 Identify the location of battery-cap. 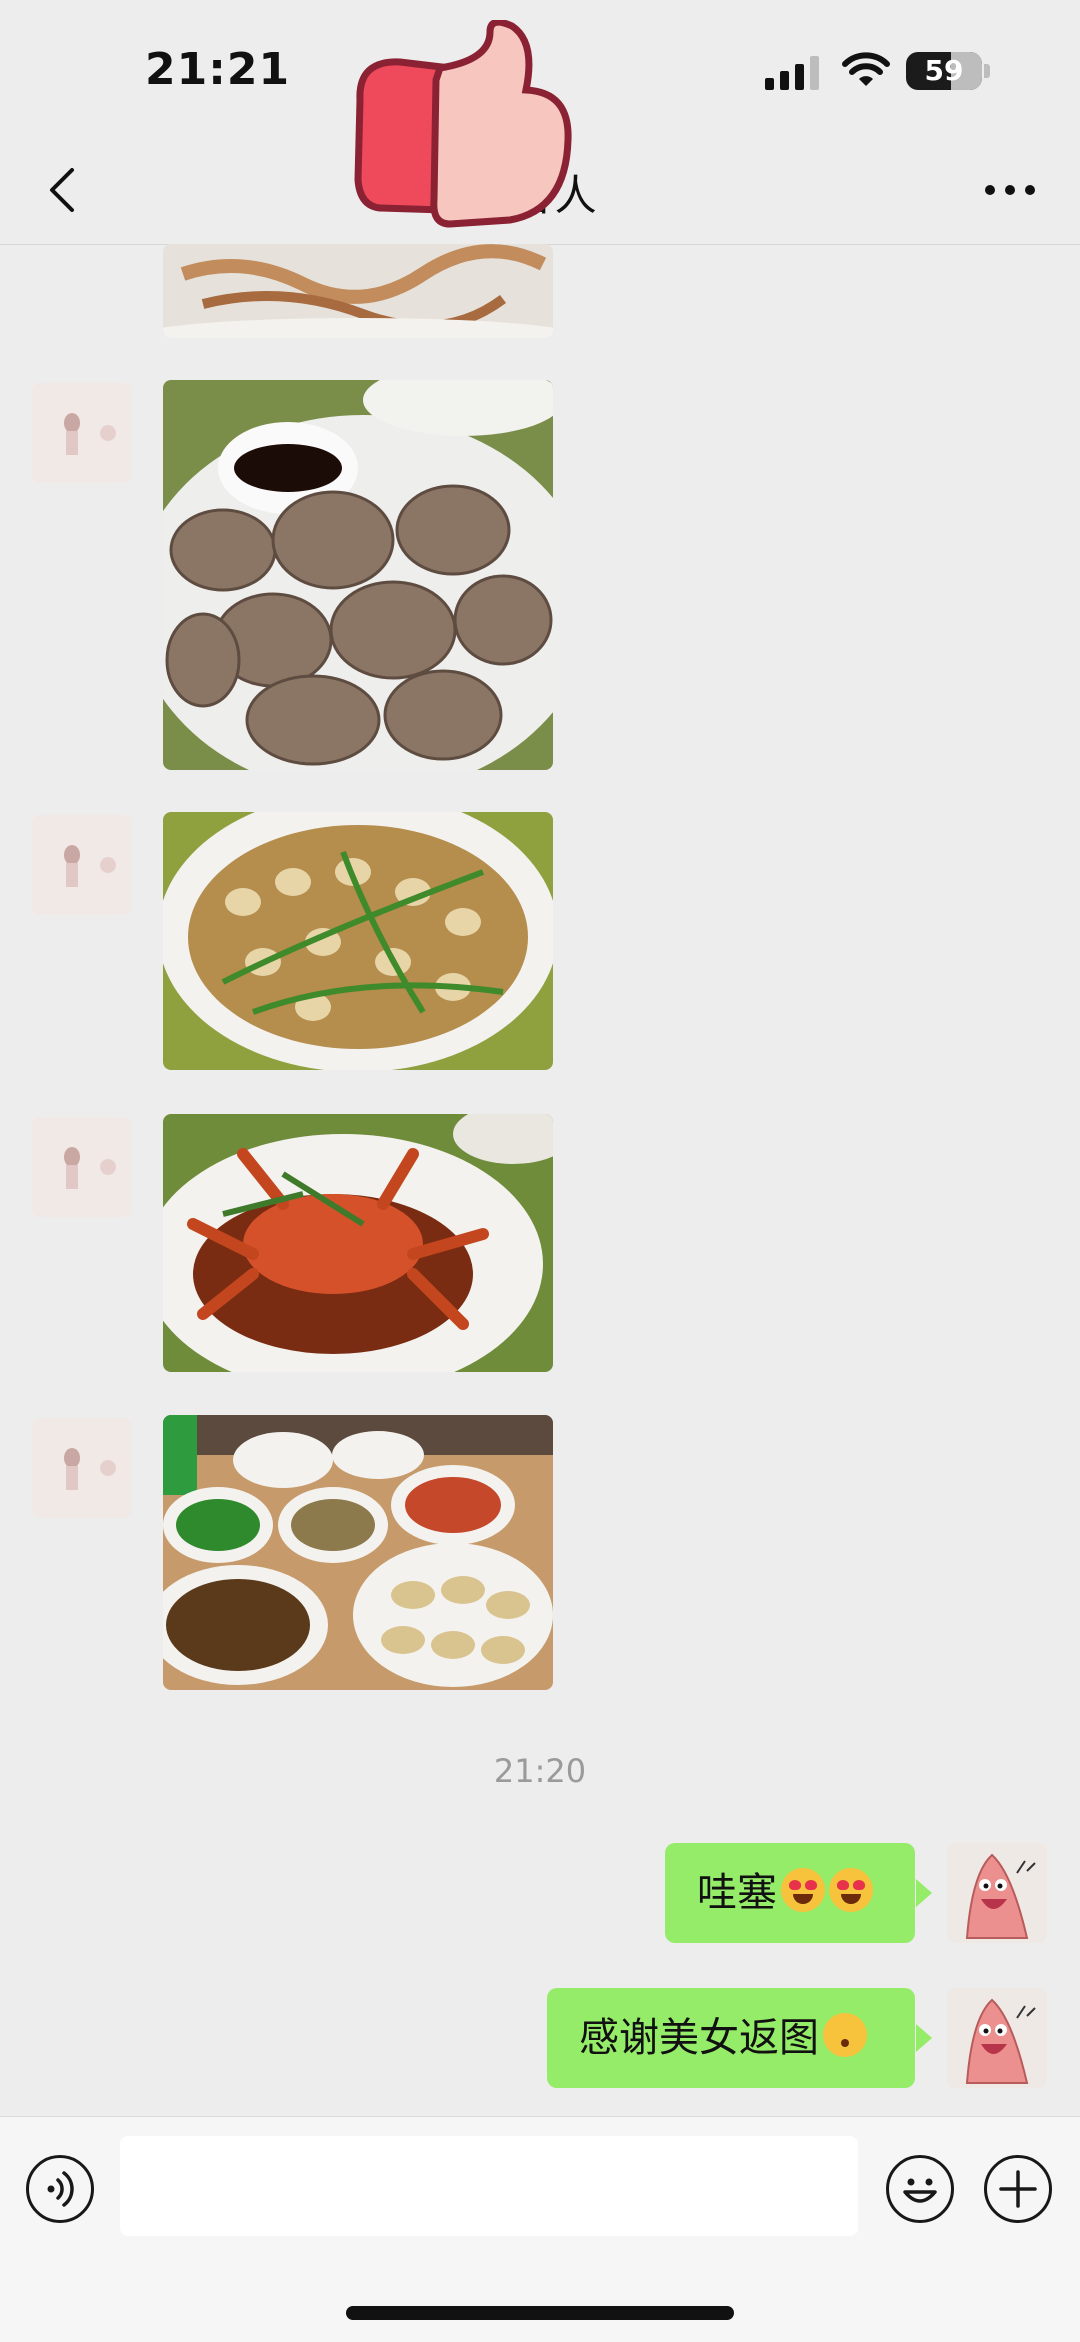
(987, 71).